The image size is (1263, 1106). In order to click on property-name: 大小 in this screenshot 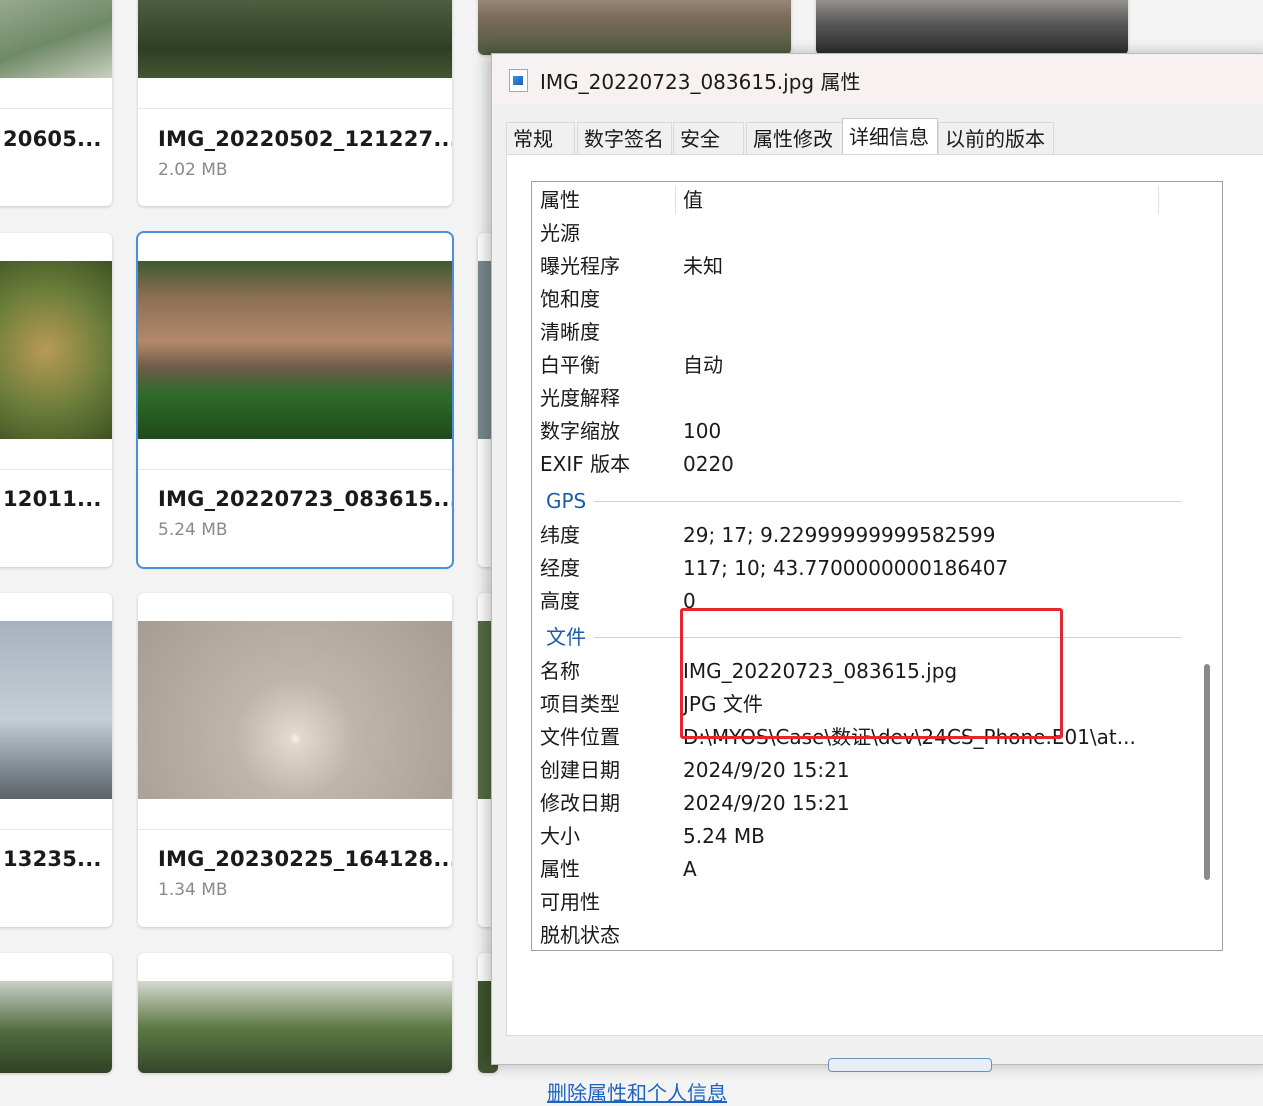, I will do `click(560, 836)`.